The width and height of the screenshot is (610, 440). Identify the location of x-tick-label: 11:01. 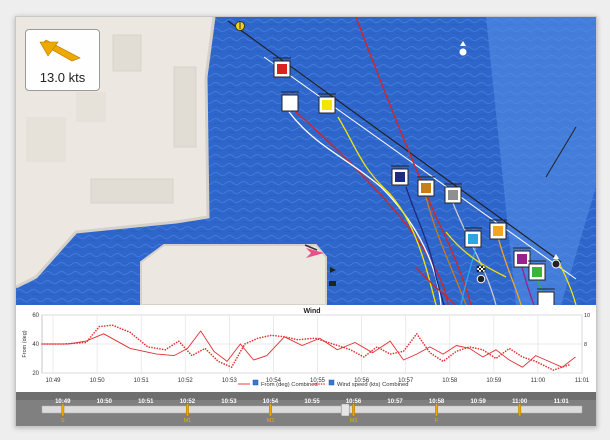
(582, 381).